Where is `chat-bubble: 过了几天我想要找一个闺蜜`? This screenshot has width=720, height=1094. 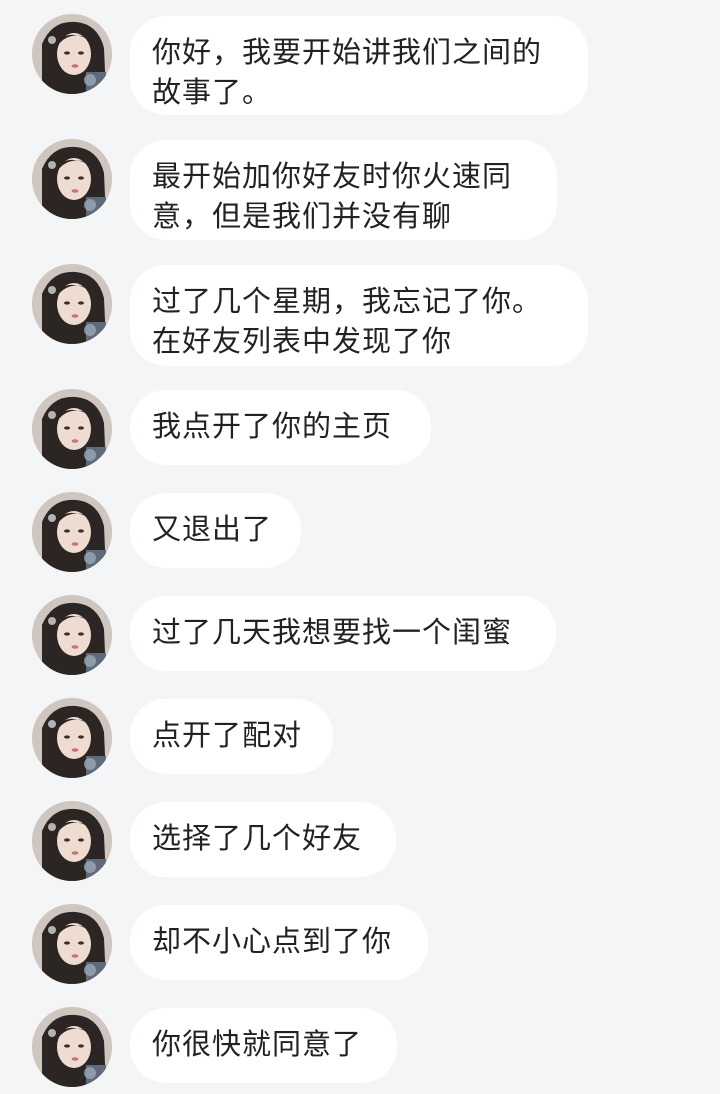 chat-bubble: 过了几天我想要找一个闺蜜 is located at coordinates (343, 633).